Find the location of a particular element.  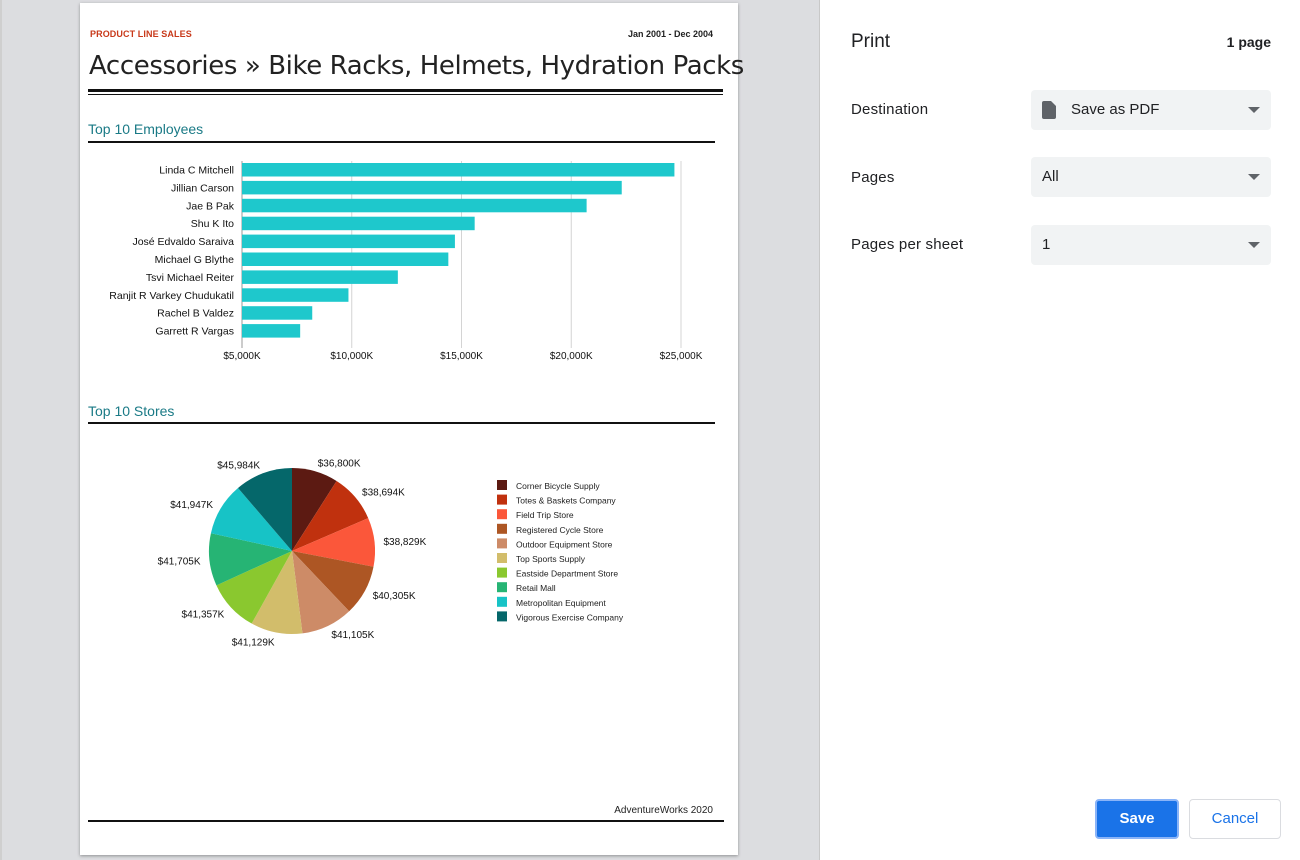

category-label: Rachel B Valdez is located at coordinates (195, 314).